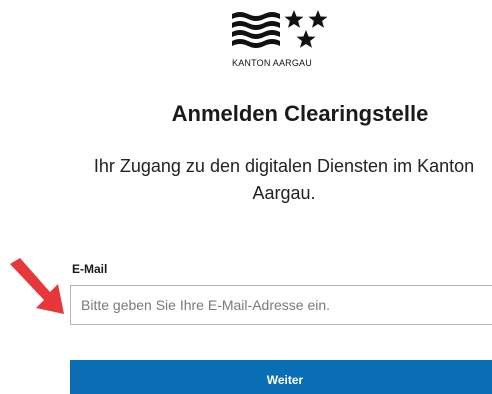 This screenshot has width=492, height=394. Describe the element at coordinates (280, 29) in the screenshot. I see `kanton-aargau-emblem-icon` at that location.